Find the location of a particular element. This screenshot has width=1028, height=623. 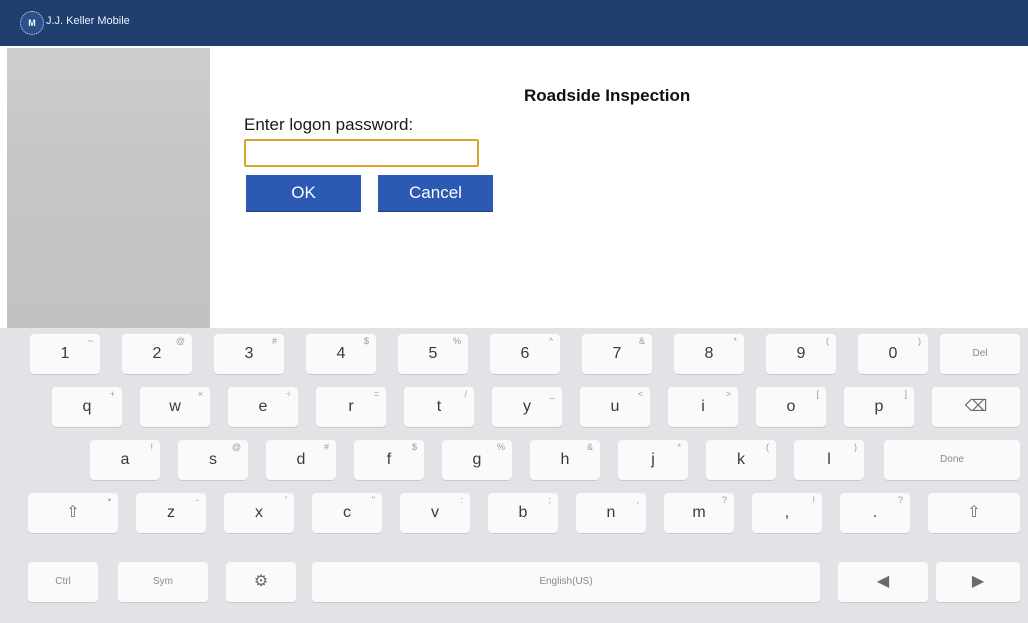

key-f-alt: $ is located at coordinates (414, 447).